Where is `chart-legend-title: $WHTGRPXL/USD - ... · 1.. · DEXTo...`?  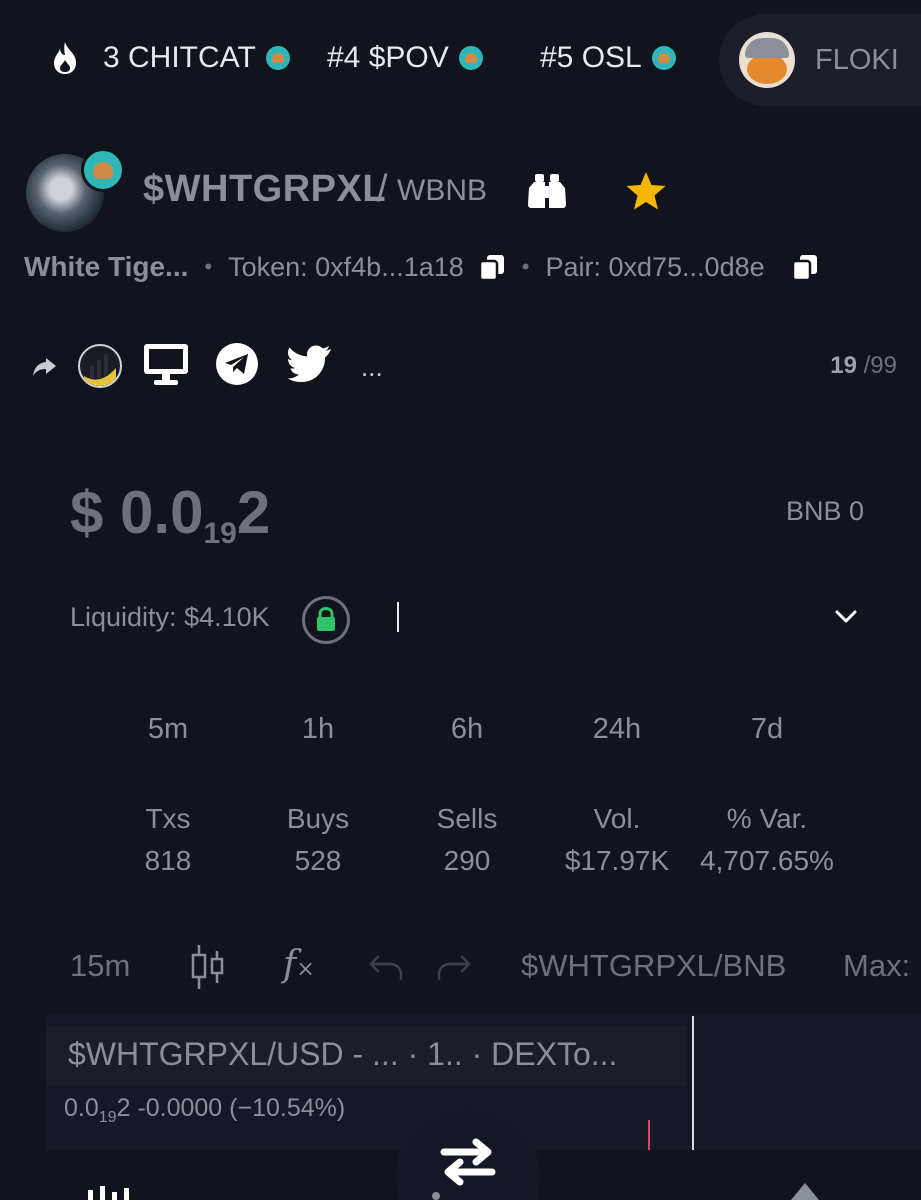
chart-legend-title: $WHTGRPXL/USD - ... · 1.. · DEXTo... is located at coordinates (343, 1054).